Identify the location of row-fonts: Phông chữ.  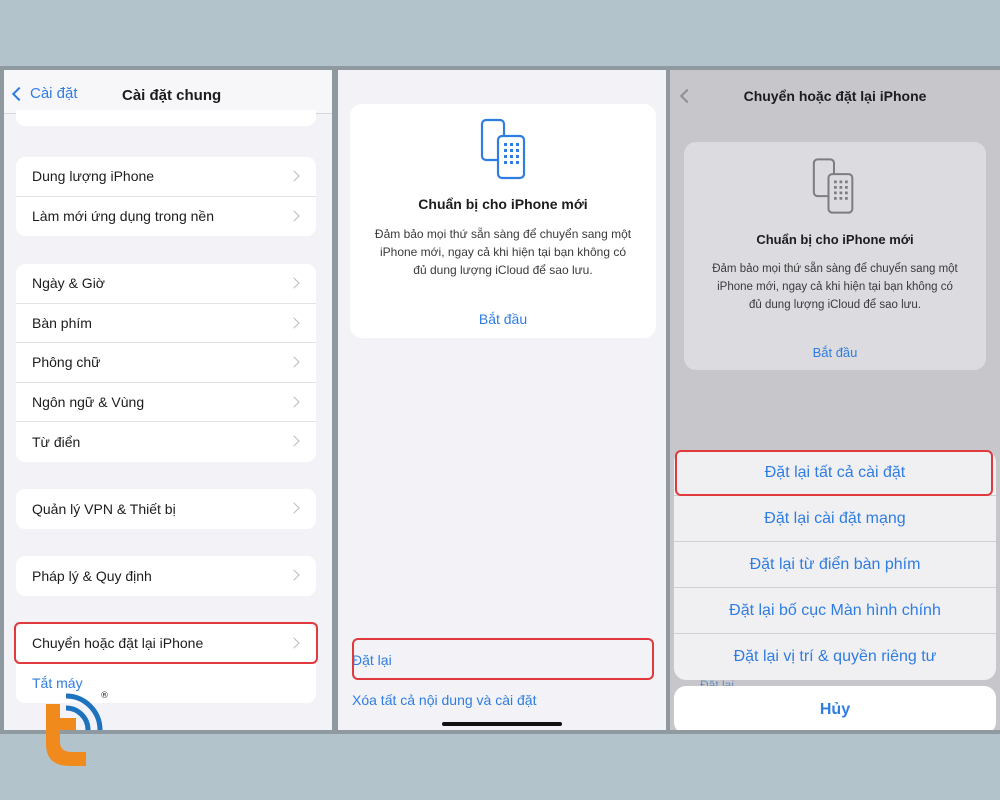
(166, 363).